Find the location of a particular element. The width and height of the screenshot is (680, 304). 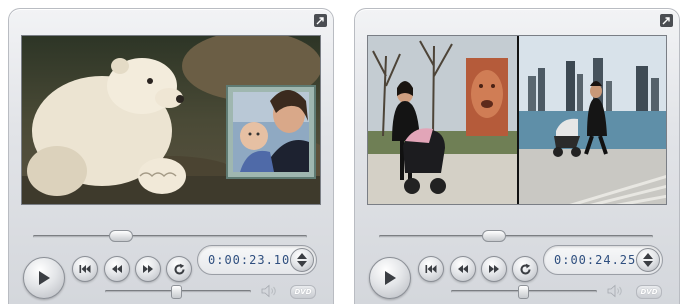

timecode-value: 0:00:23.10 is located at coordinates (249, 260).